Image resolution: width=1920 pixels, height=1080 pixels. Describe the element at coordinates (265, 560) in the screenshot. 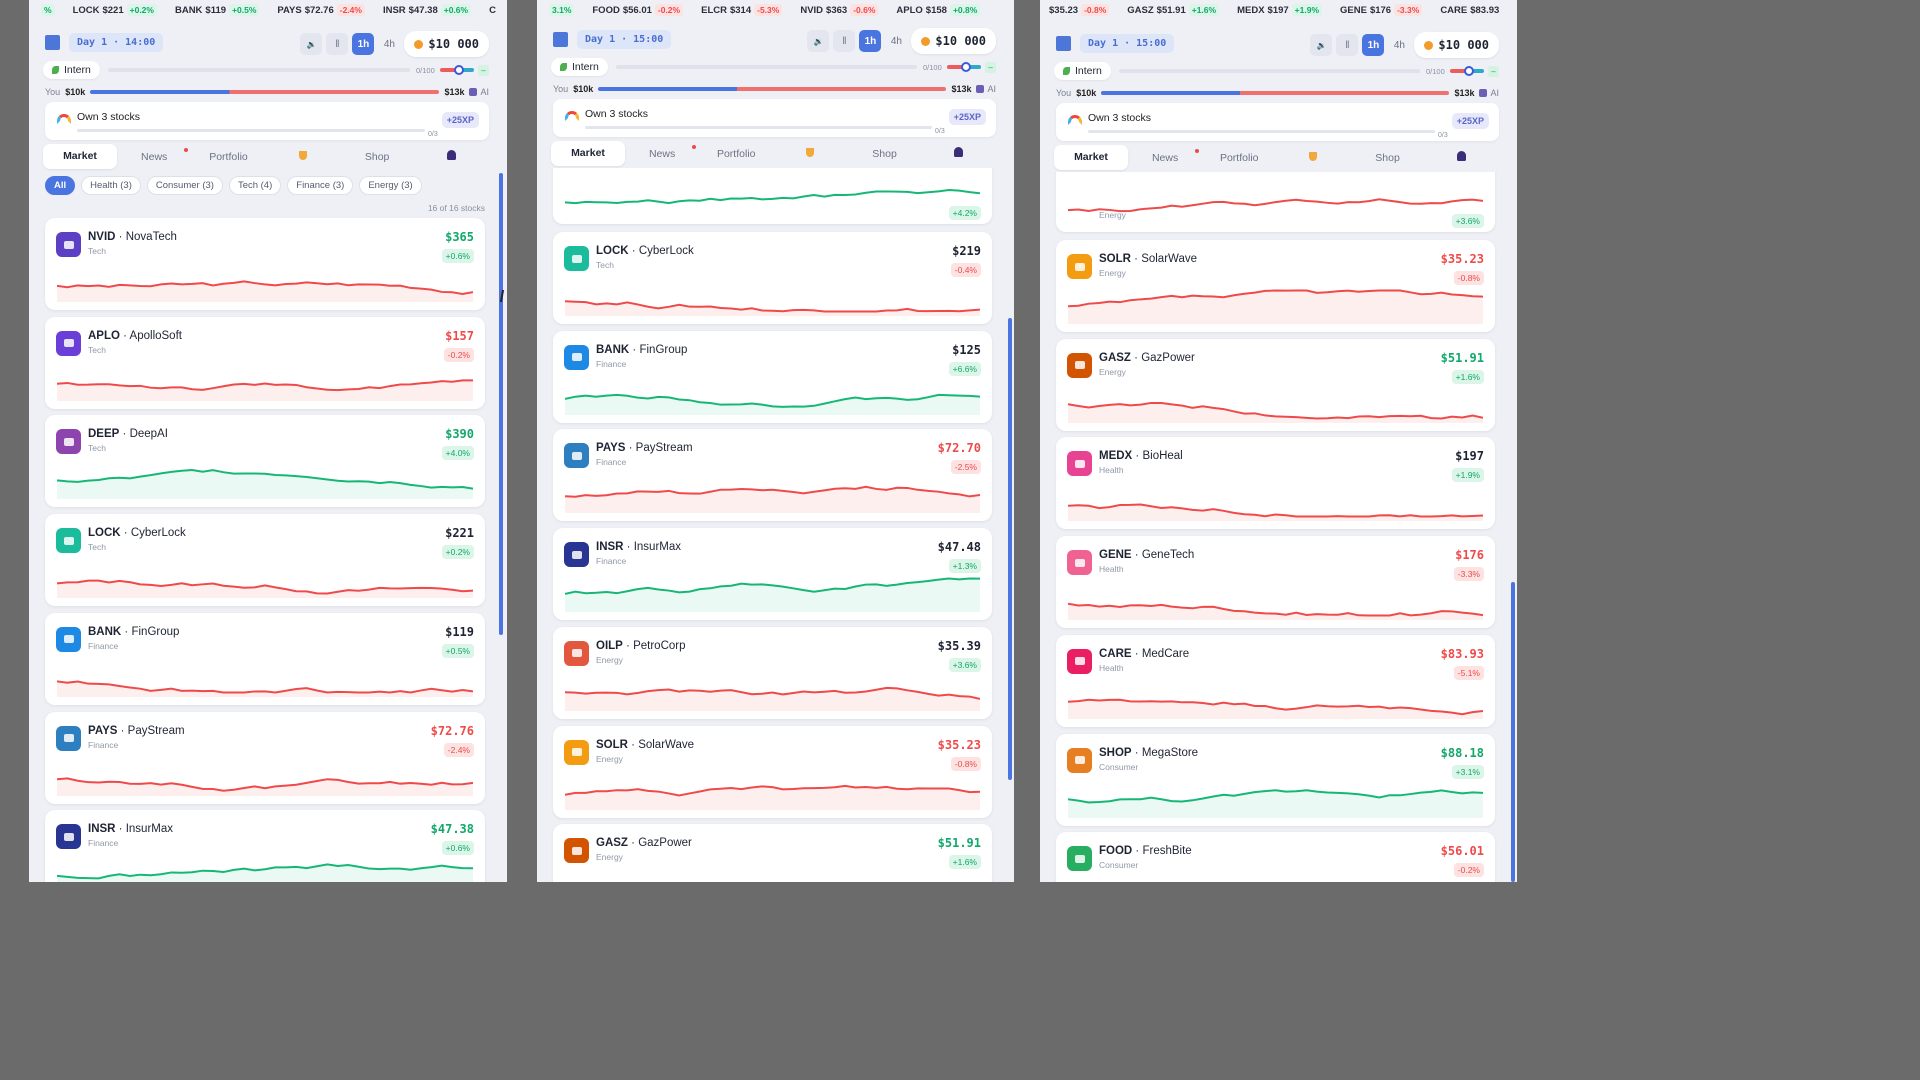

I see `stock-card: LOCK · CyberLock Tech $221 +0.2%` at that location.